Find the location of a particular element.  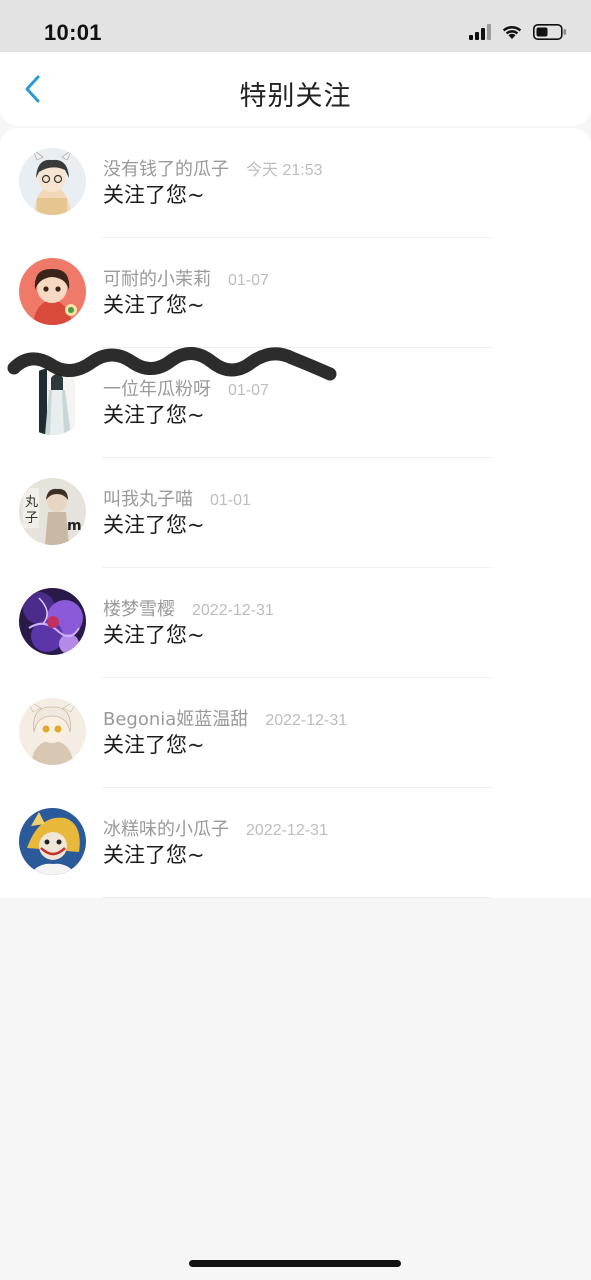

item-header: 冰糕味的小瓜子 2022-12-31 is located at coordinates (215, 828).